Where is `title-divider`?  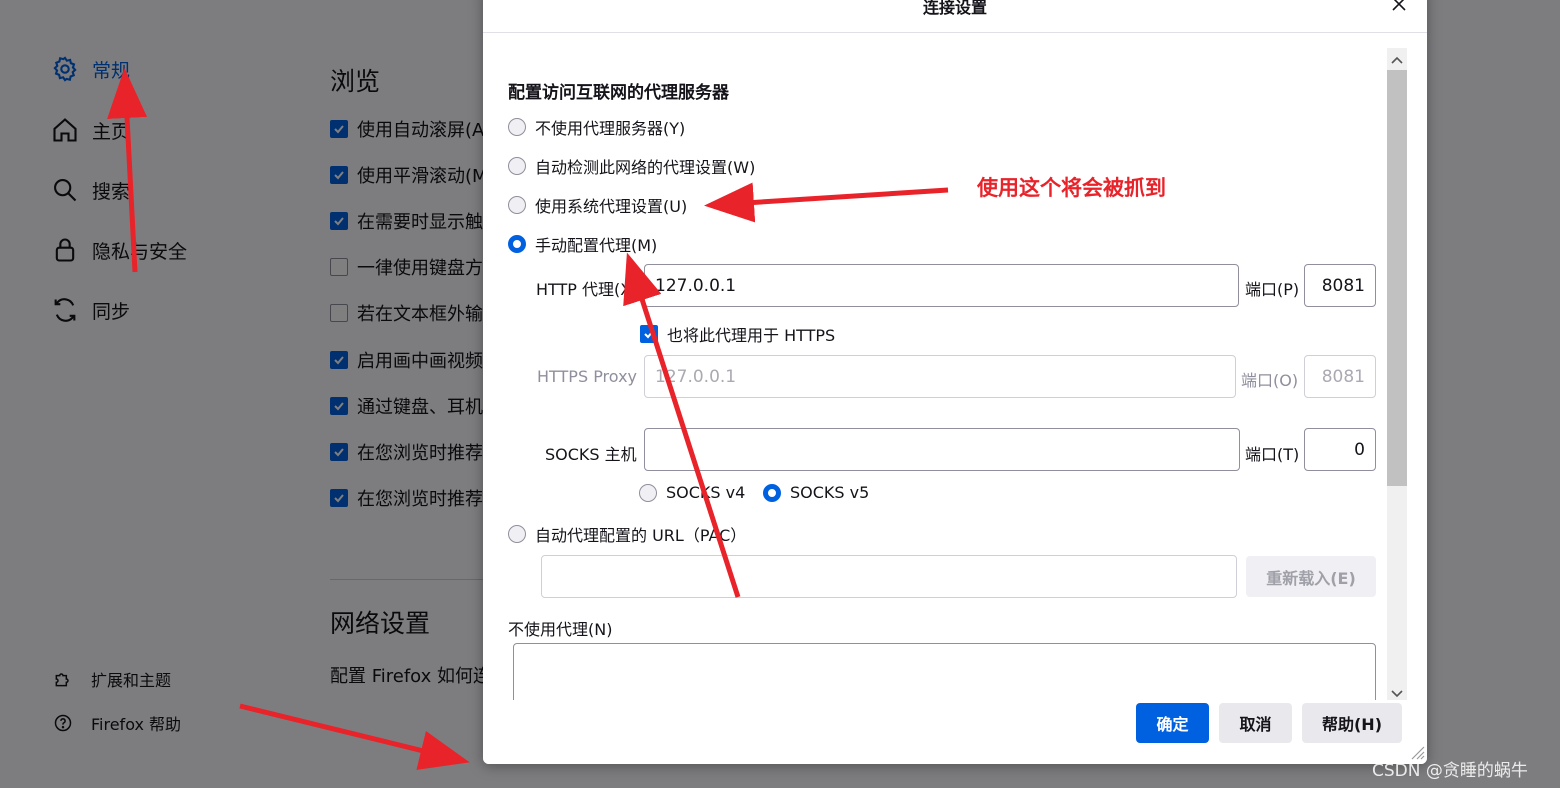 title-divider is located at coordinates (955, 32).